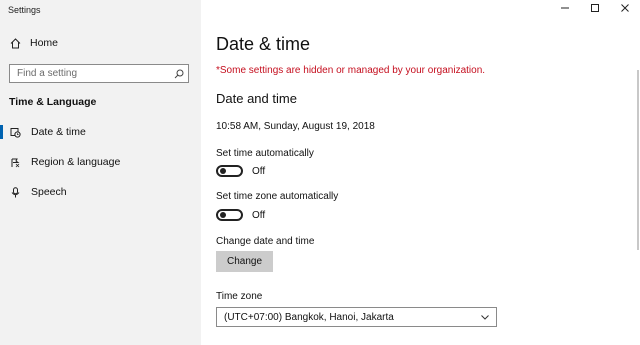  What do you see at coordinates (638, 160) in the screenshot?
I see `scrollbar` at bounding box center [638, 160].